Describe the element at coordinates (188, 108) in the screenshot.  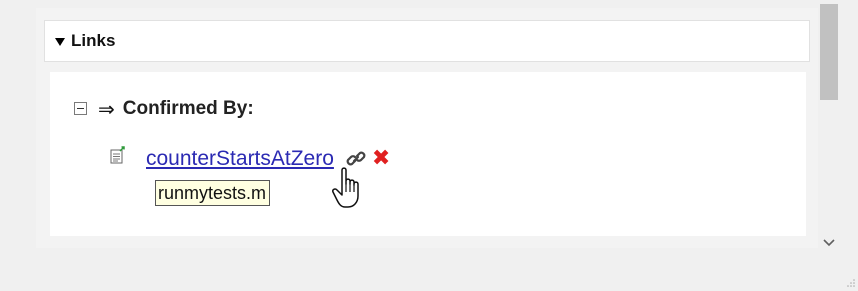
I see `group-label: Confirmed By:` at that location.